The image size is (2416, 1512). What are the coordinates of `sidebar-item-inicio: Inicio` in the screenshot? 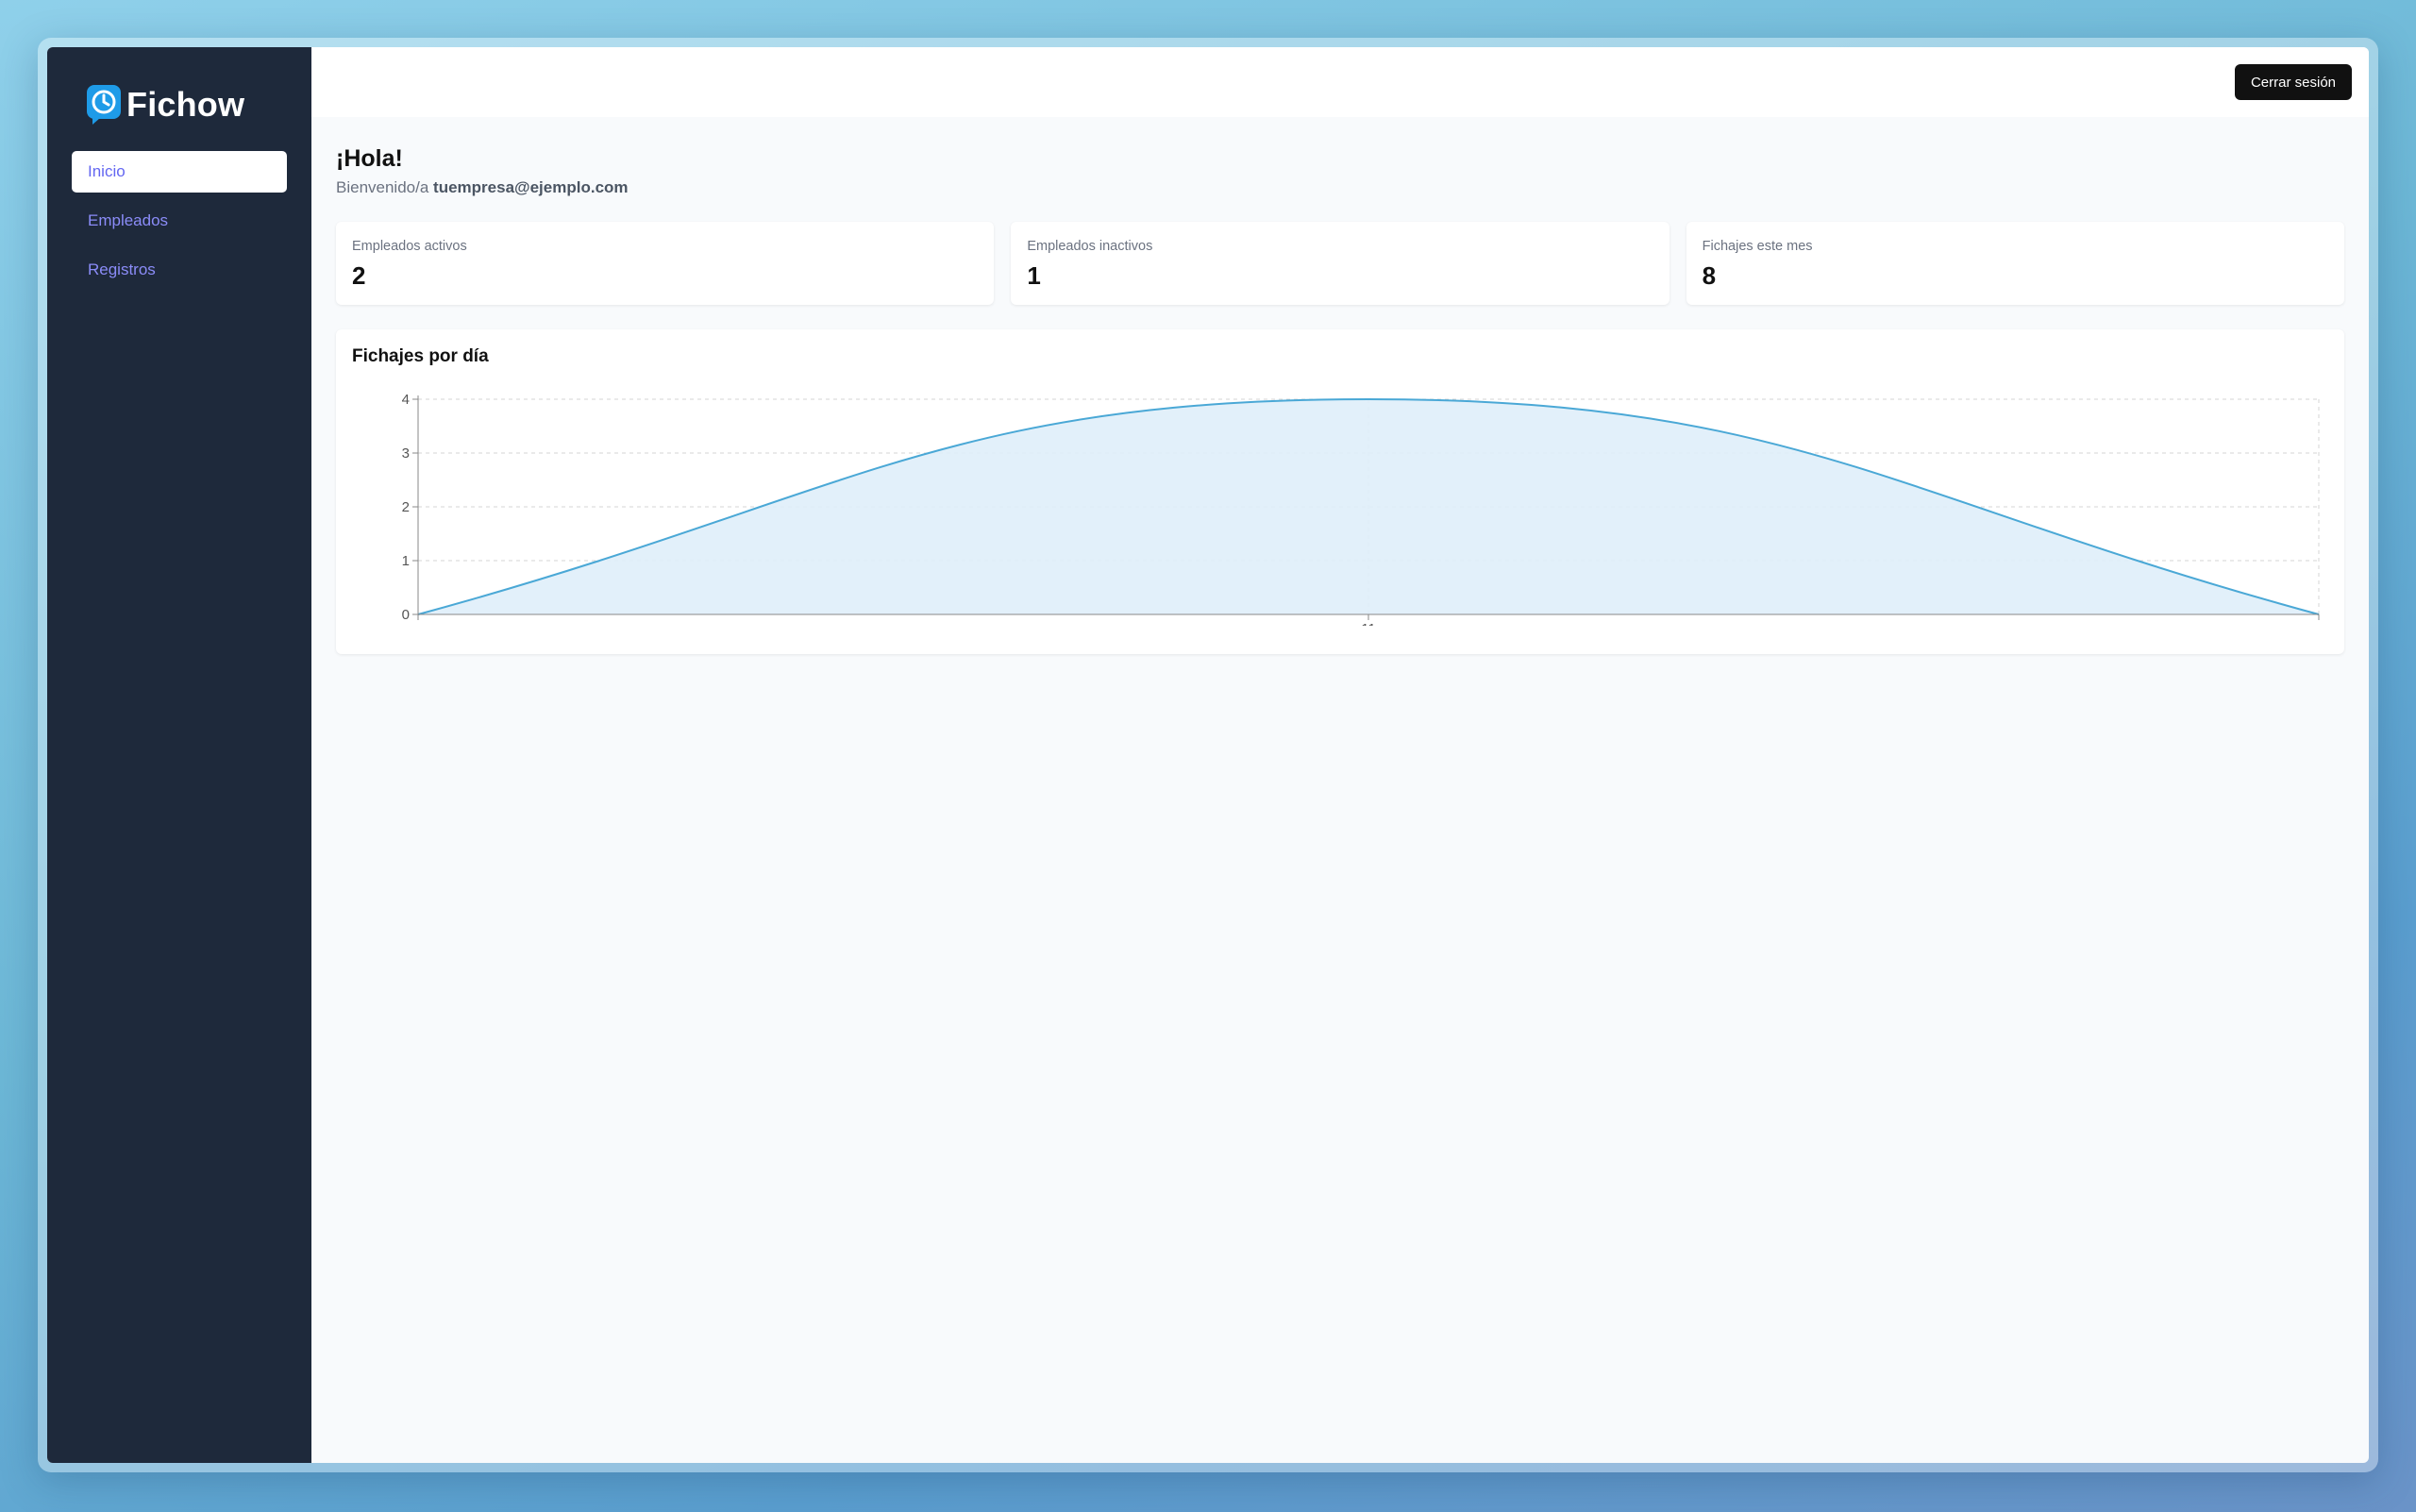 It's located at (180, 172).